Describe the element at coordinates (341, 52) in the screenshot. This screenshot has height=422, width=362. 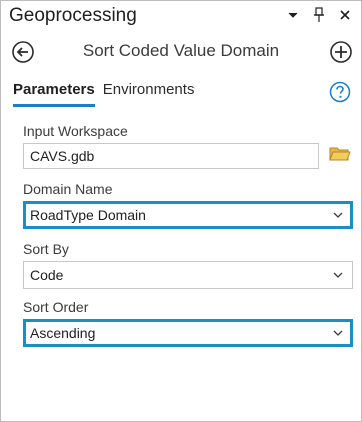
I see `add-icon` at that location.